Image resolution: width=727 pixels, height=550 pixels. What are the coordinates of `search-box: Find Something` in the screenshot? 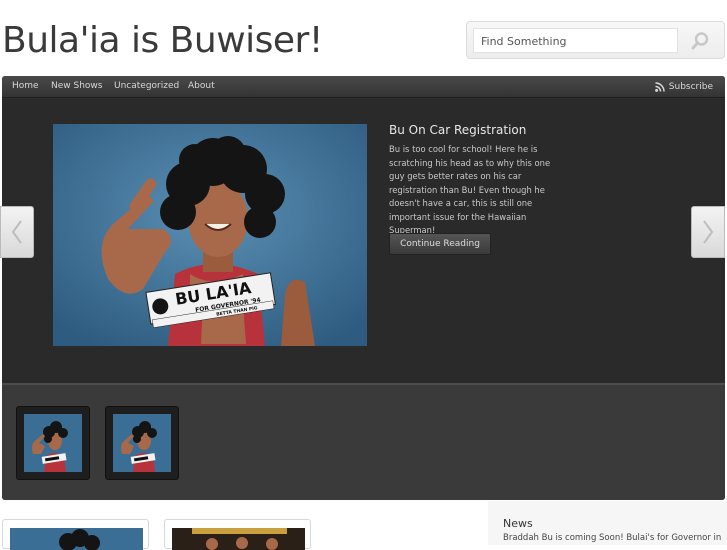 It's located at (595, 40).